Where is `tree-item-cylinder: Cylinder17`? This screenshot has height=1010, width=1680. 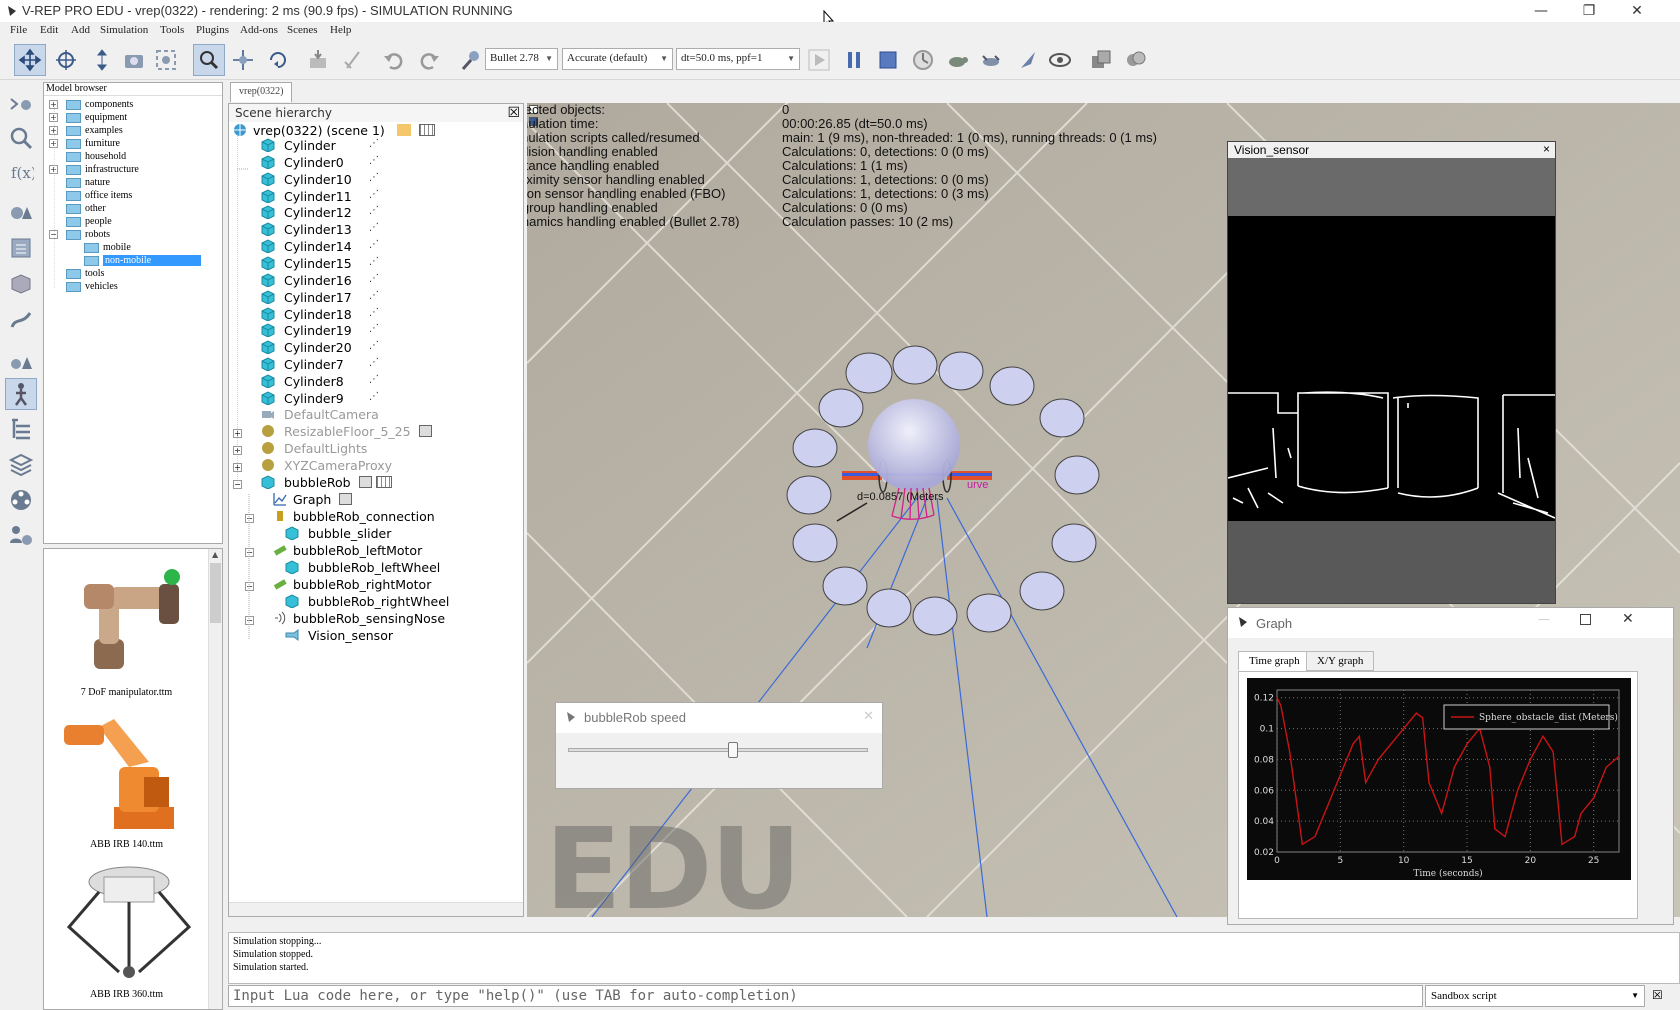 tree-item-cylinder: Cylinder17 is located at coordinates (306, 297).